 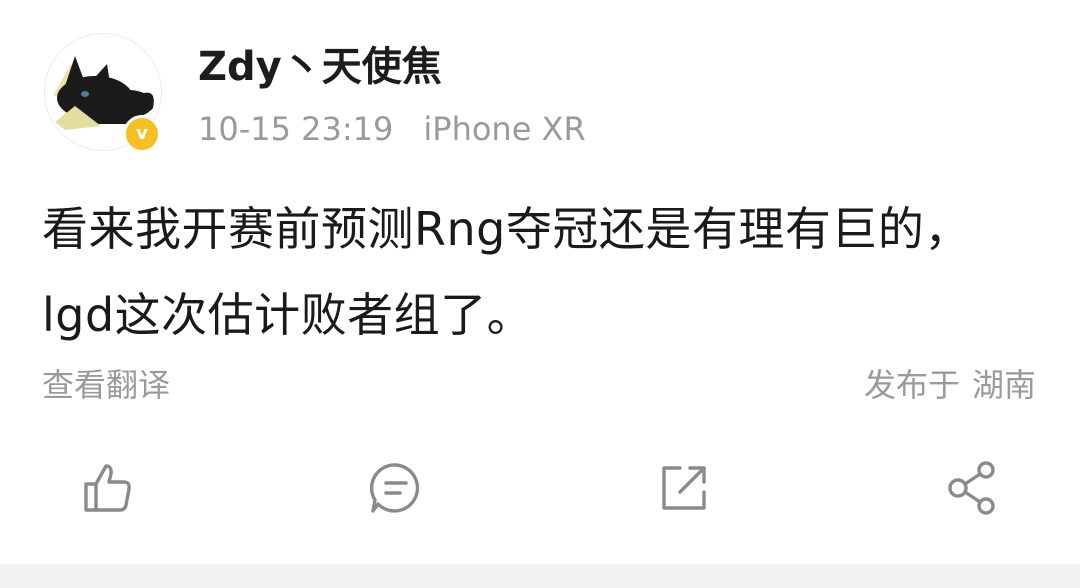 I want to click on like-button, so click(x=108, y=488).